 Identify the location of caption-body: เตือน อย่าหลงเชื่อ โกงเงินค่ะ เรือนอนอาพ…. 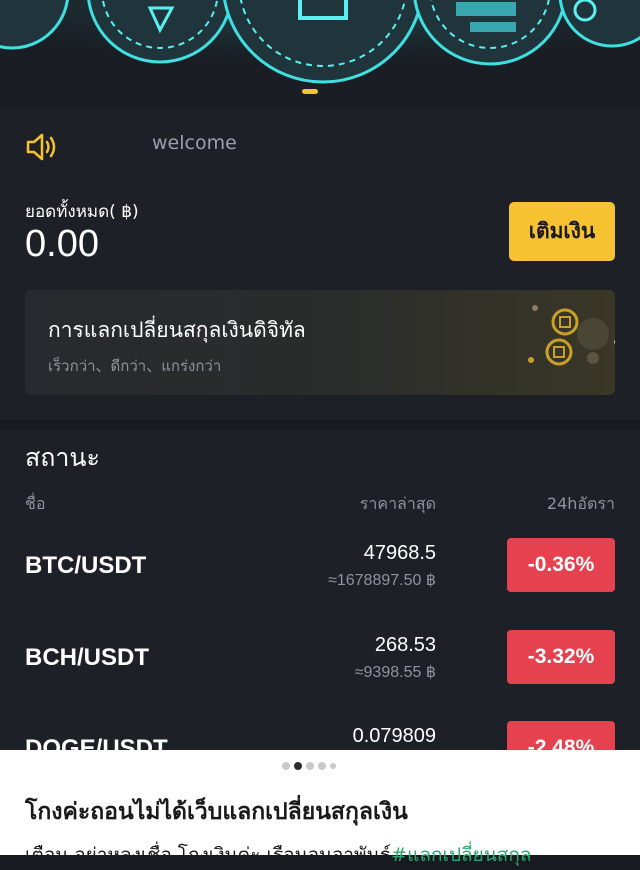
(278, 855).